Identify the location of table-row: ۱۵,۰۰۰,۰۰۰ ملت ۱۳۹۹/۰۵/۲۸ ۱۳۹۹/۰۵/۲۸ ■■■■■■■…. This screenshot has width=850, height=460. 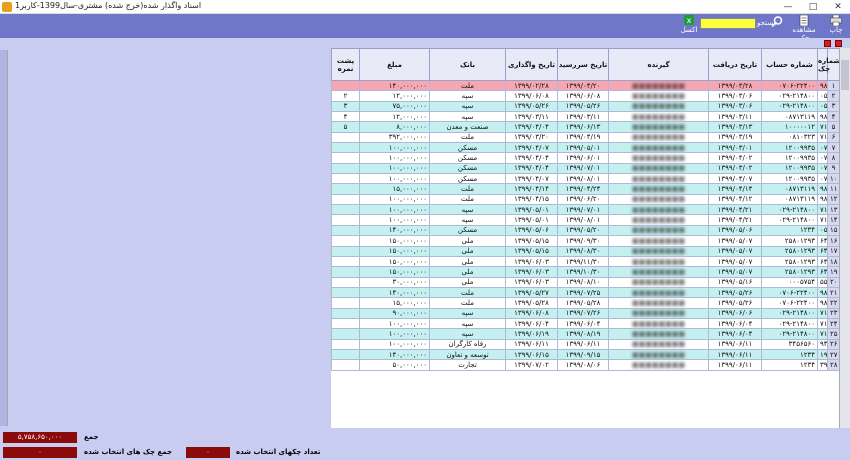
(585, 303).